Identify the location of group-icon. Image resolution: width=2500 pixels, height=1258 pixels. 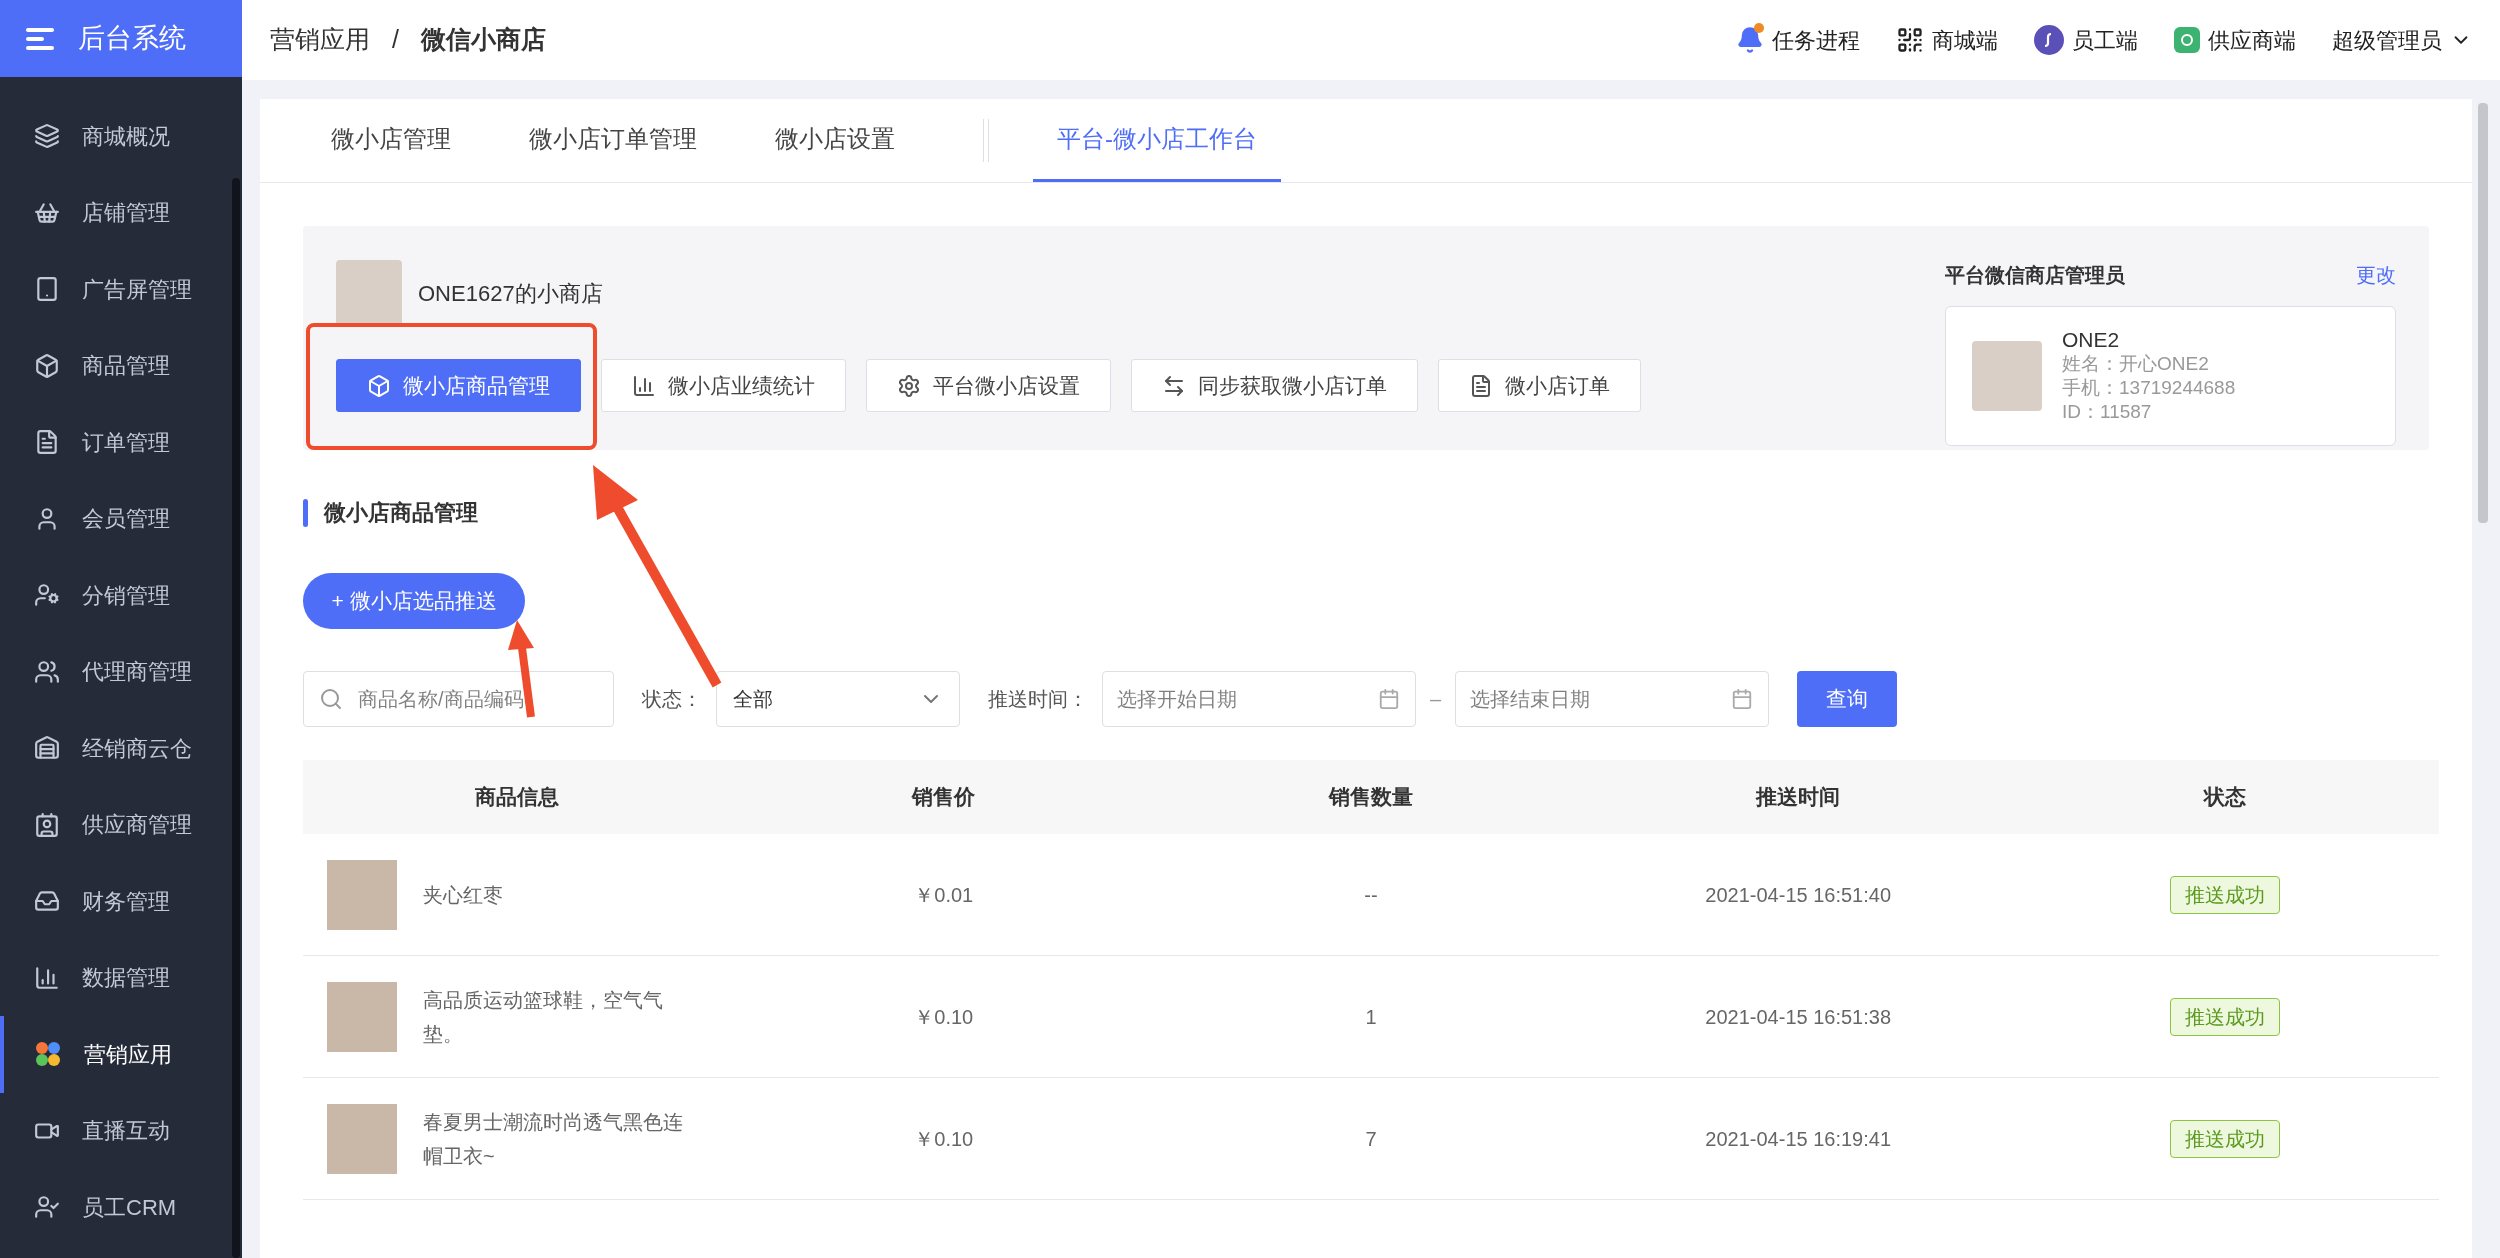
(47, 671).